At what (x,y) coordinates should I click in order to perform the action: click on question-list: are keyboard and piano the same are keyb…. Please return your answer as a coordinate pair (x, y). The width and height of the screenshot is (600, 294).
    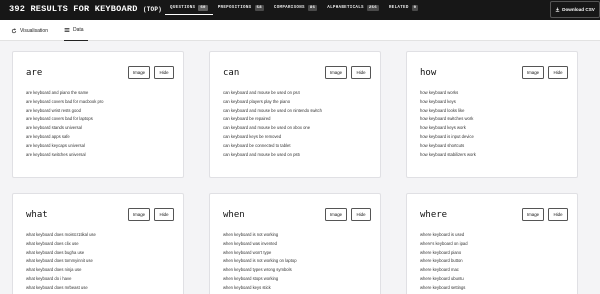
    Looking at the image, I should click on (65, 124).